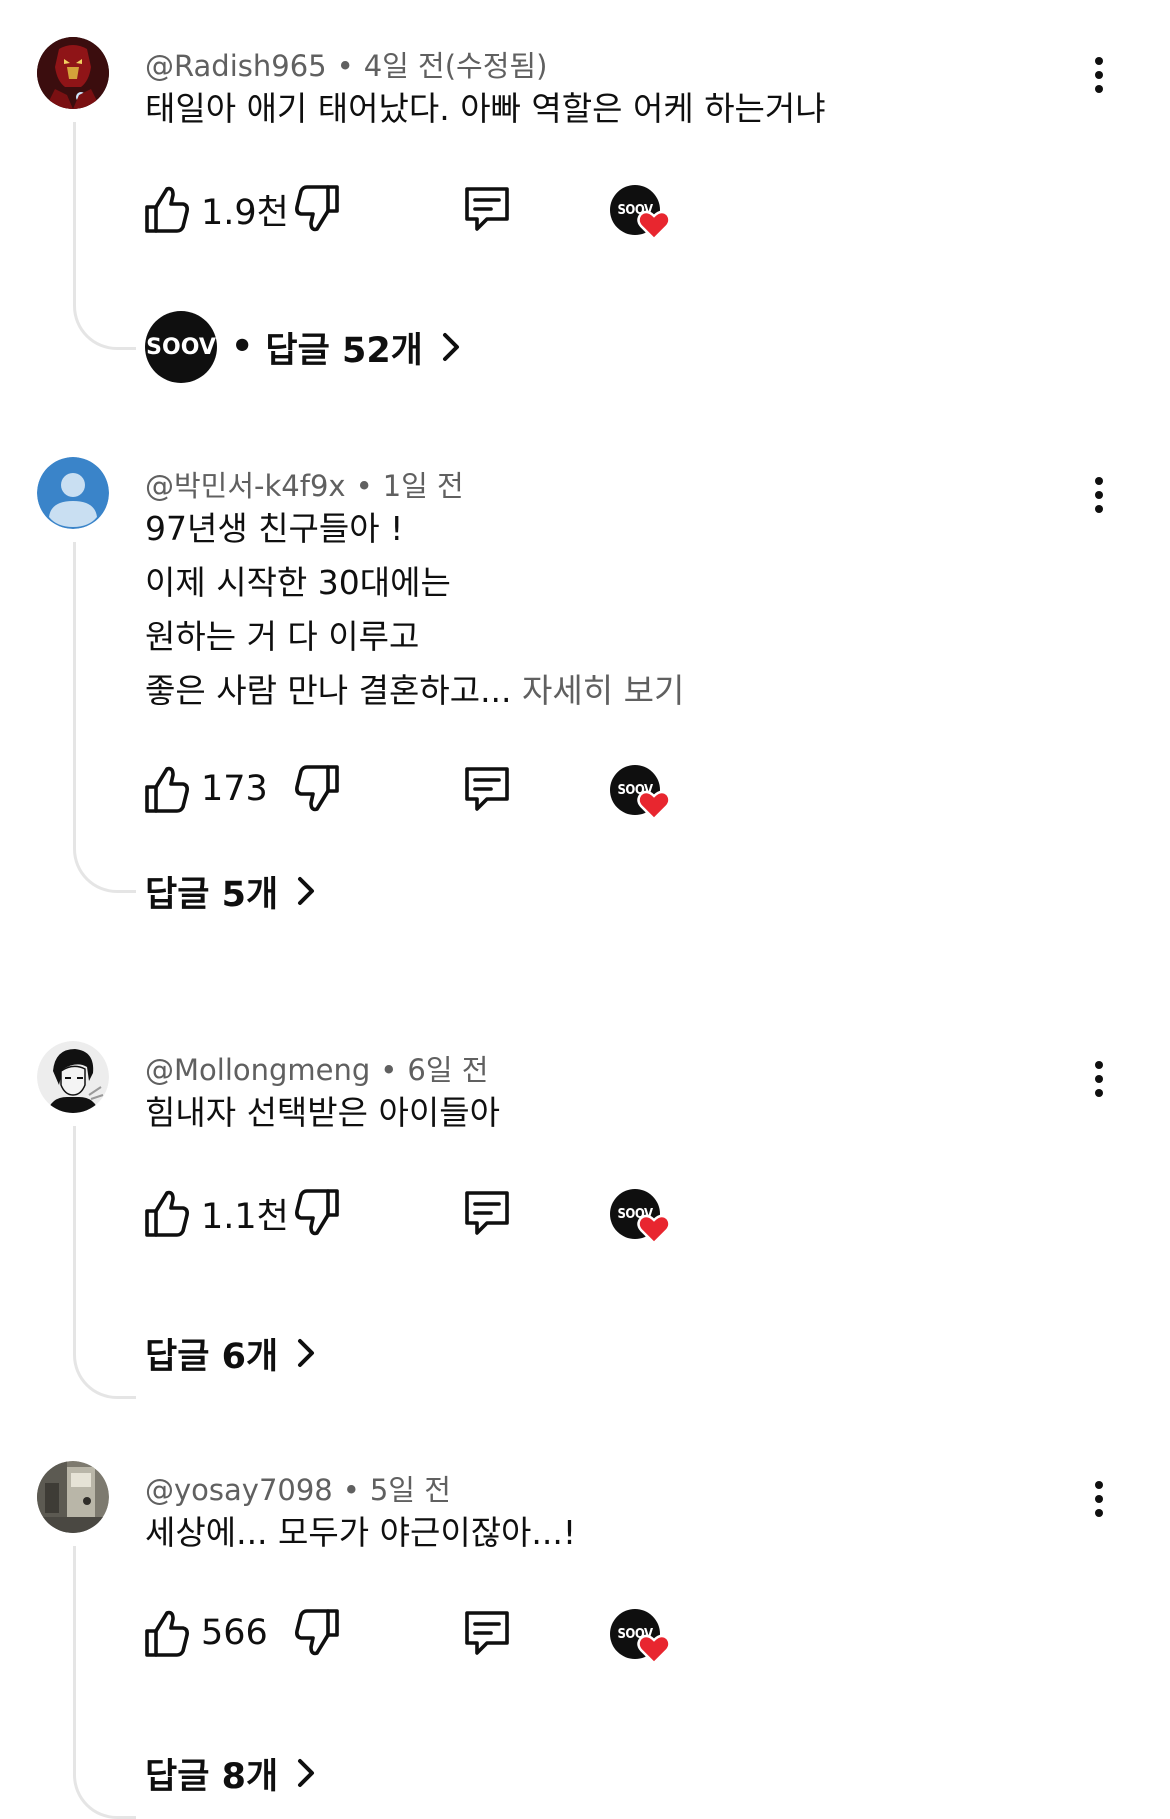 This screenshot has width=1170, height=1819. What do you see at coordinates (274, 528) in the screenshot?
I see `comment-line: 97년생 친구들아 !` at bounding box center [274, 528].